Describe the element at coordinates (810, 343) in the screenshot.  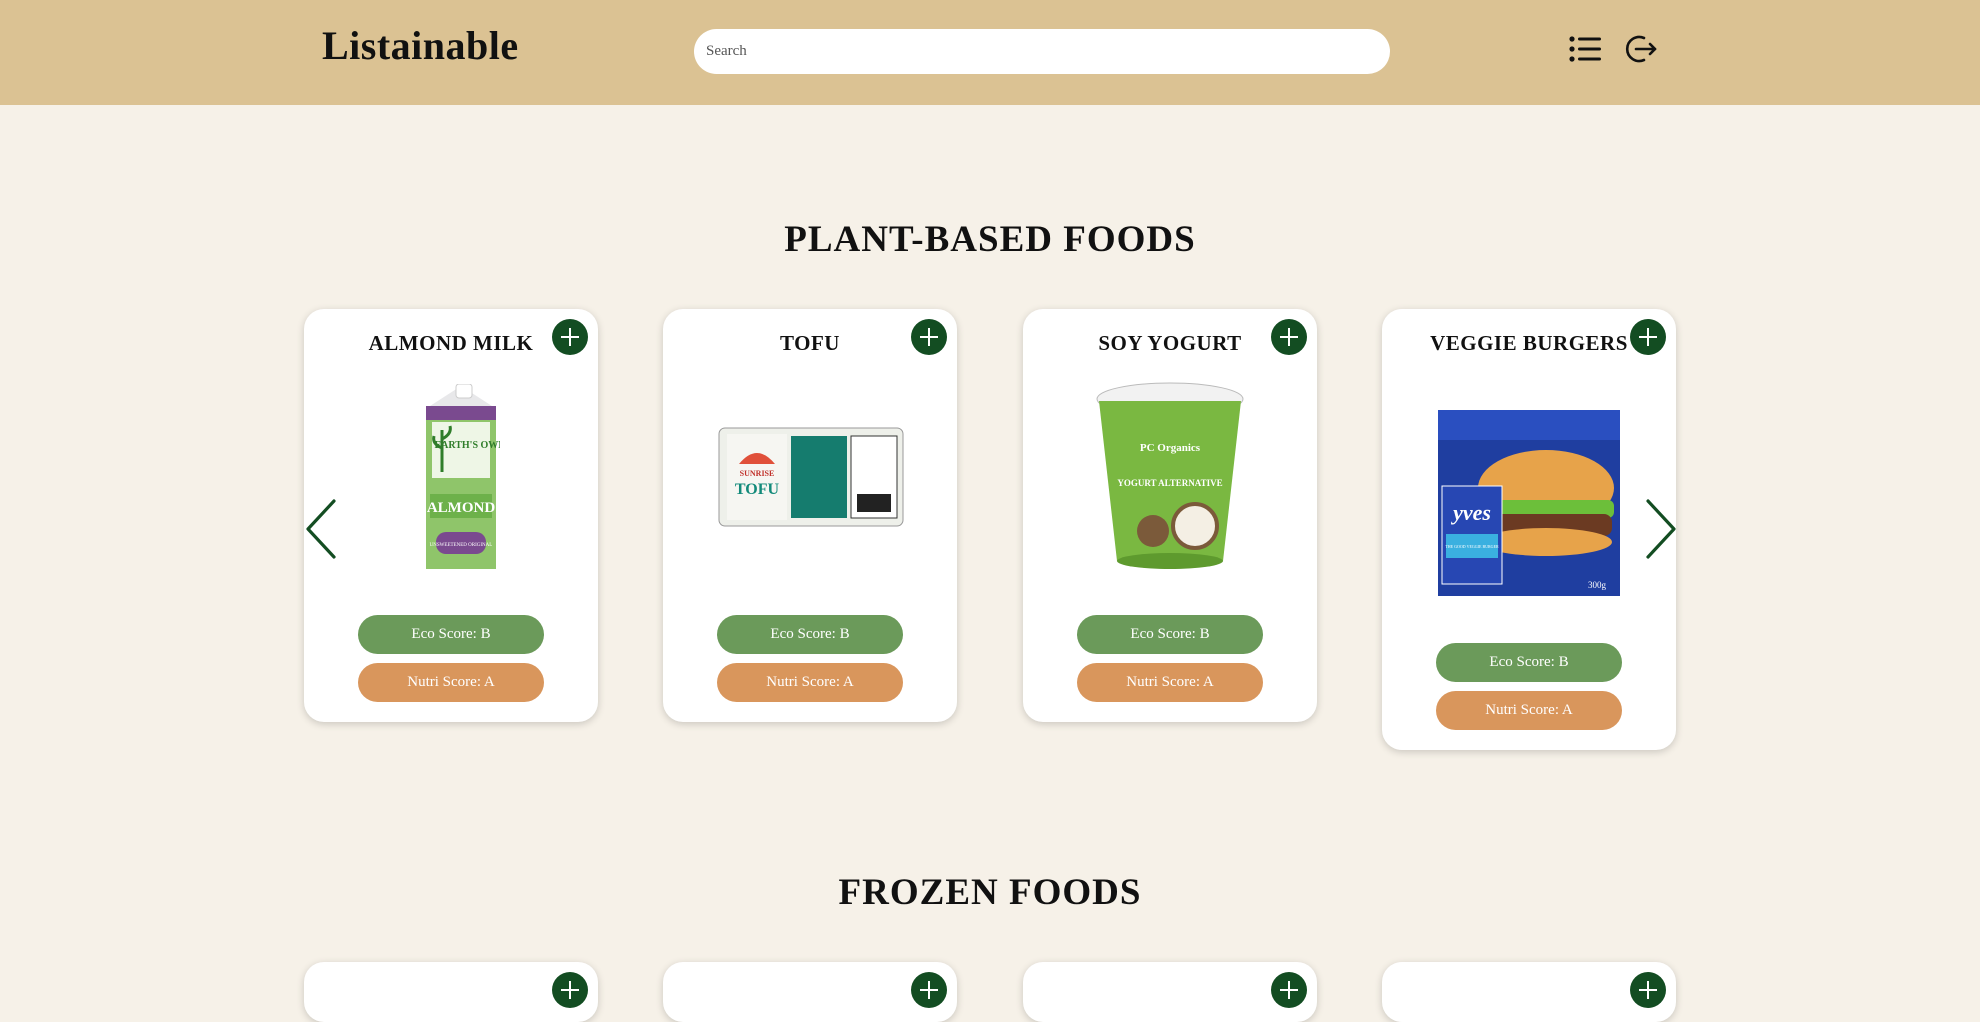
I see `product-name: TOFU` at that location.